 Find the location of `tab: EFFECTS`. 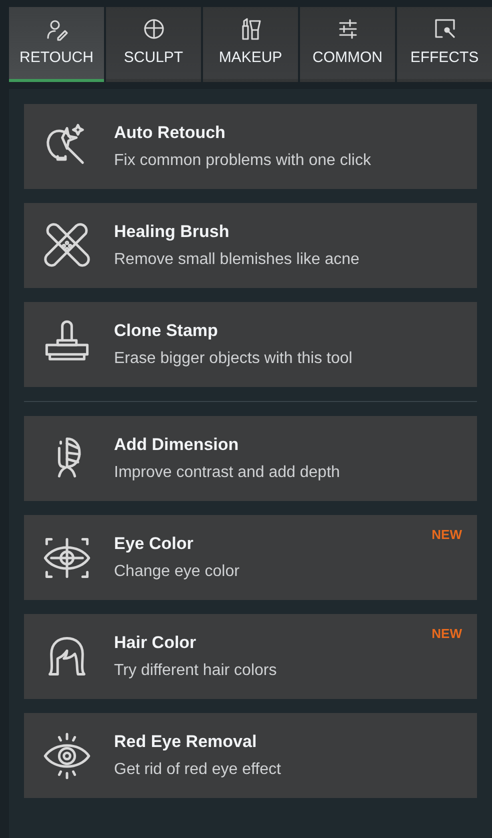

tab: EFFECTS is located at coordinates (444, 44).